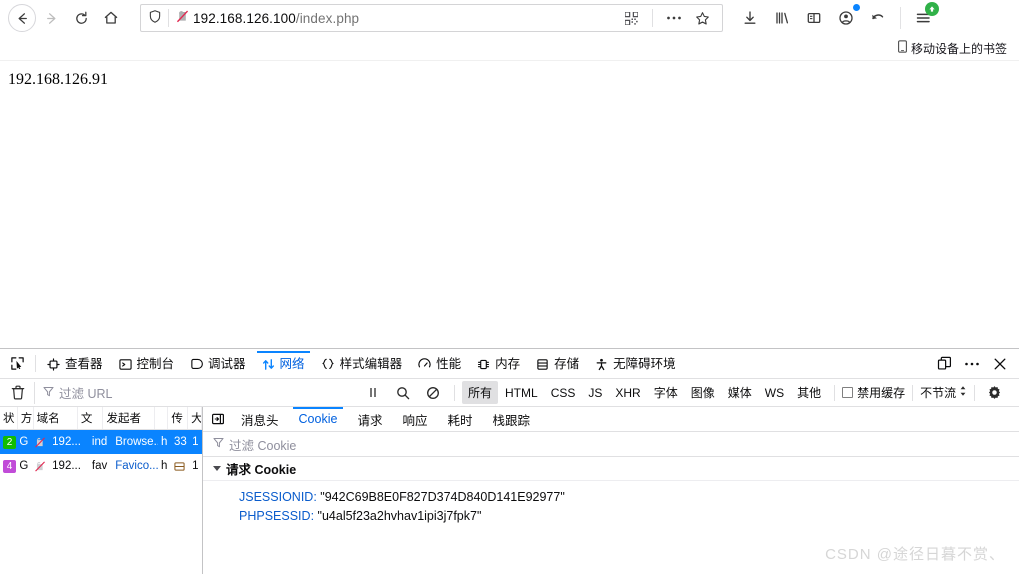 The width and height of the screenshot is (1019, 574). What do you see at coordinates (944, 364) in the screenshot?
I see `dock-toggle-icon` at bounding box center [944, 364].